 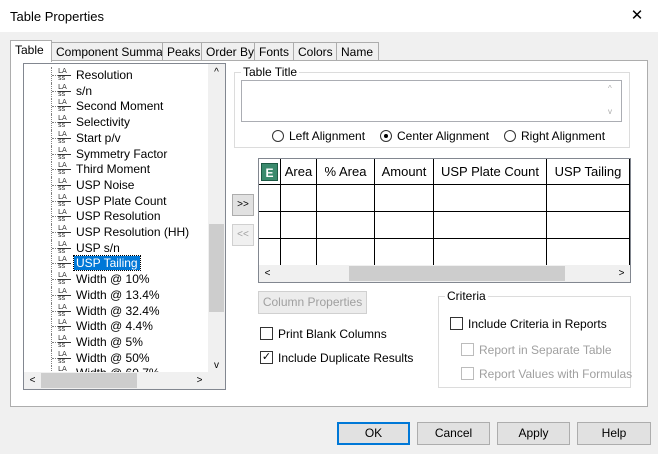 I want to click on radio-circle, so click(x=278, y=136).